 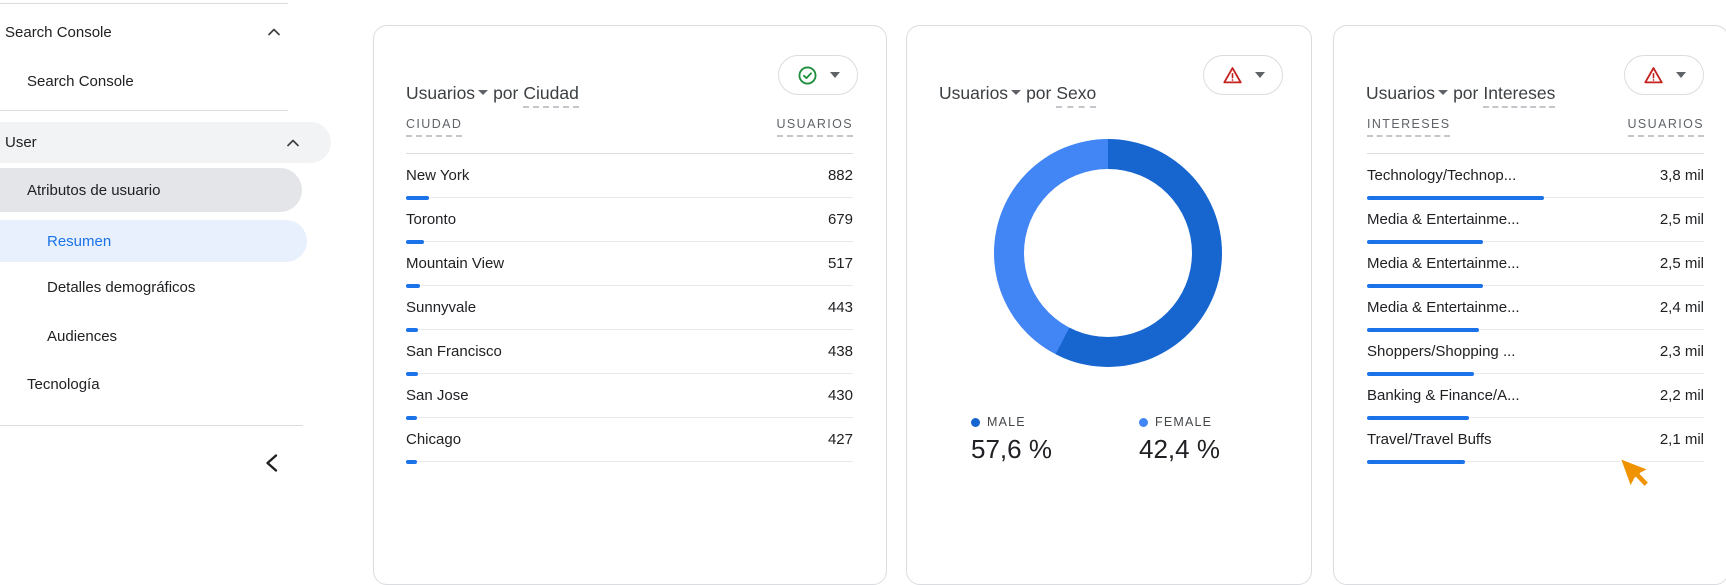 I want to click on legend-label: MALE, so click(x=1006, y=422).